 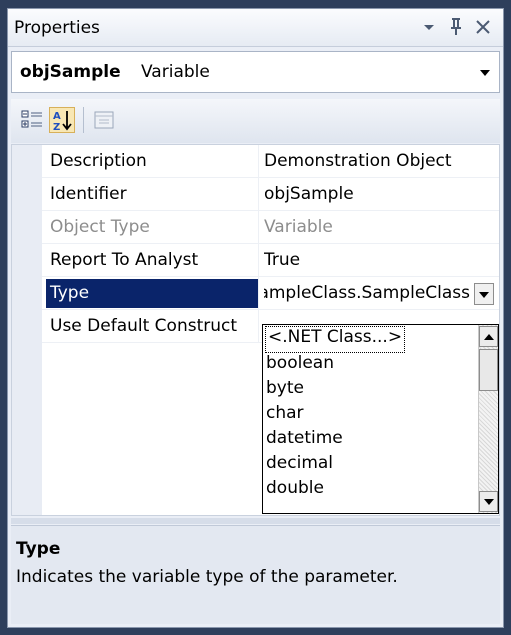 What do you see at coordinates (124, 260) in the screenshot?
I see `property-name: Report To Analyst` at bounding box center [124, 260].